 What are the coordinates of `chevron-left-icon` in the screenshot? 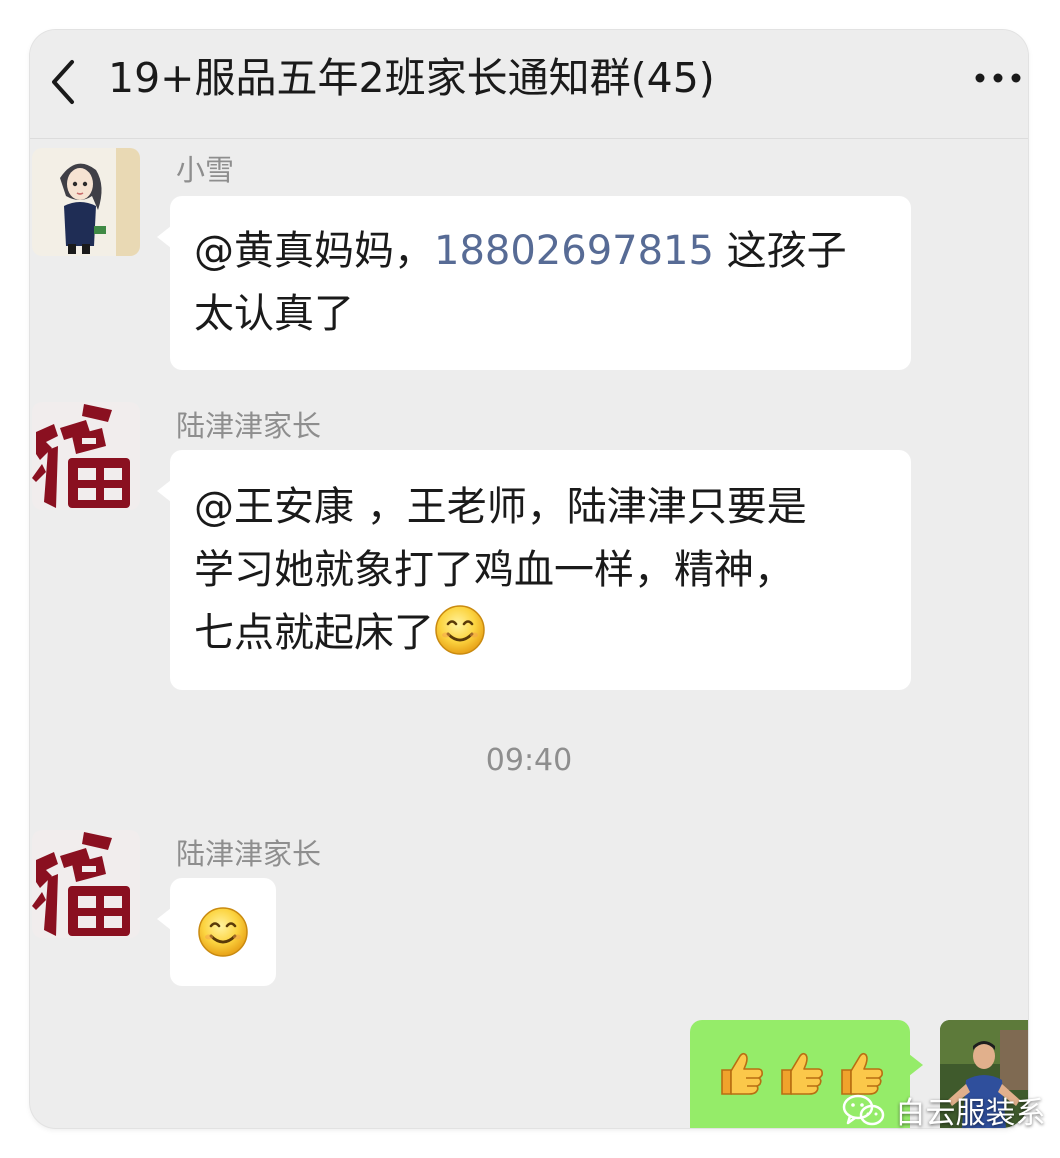 It's located at (63, 82).